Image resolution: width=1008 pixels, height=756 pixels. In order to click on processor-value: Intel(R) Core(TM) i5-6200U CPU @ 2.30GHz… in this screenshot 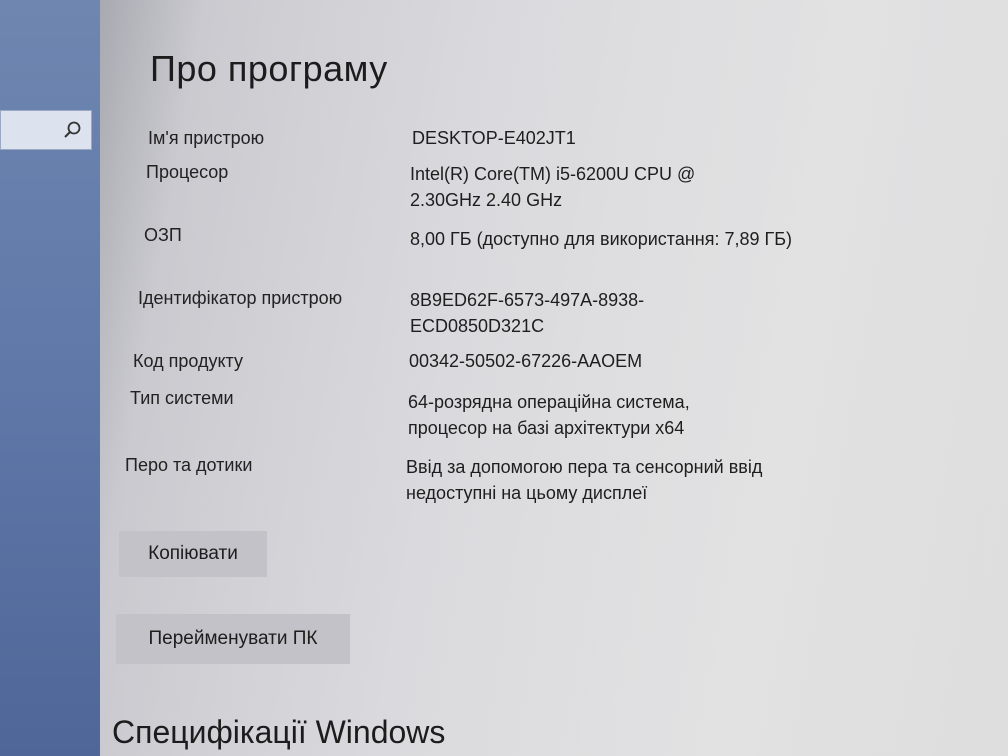, I will do `click(553, 187)`.